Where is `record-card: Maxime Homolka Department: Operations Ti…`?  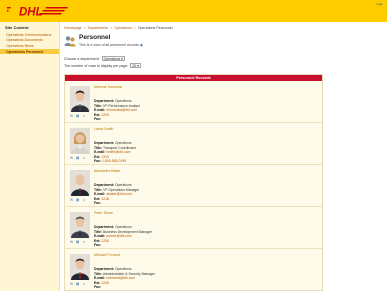
record-card: Maxime Homolka Department: Operations Ti… is located at coordinates (193, 102).